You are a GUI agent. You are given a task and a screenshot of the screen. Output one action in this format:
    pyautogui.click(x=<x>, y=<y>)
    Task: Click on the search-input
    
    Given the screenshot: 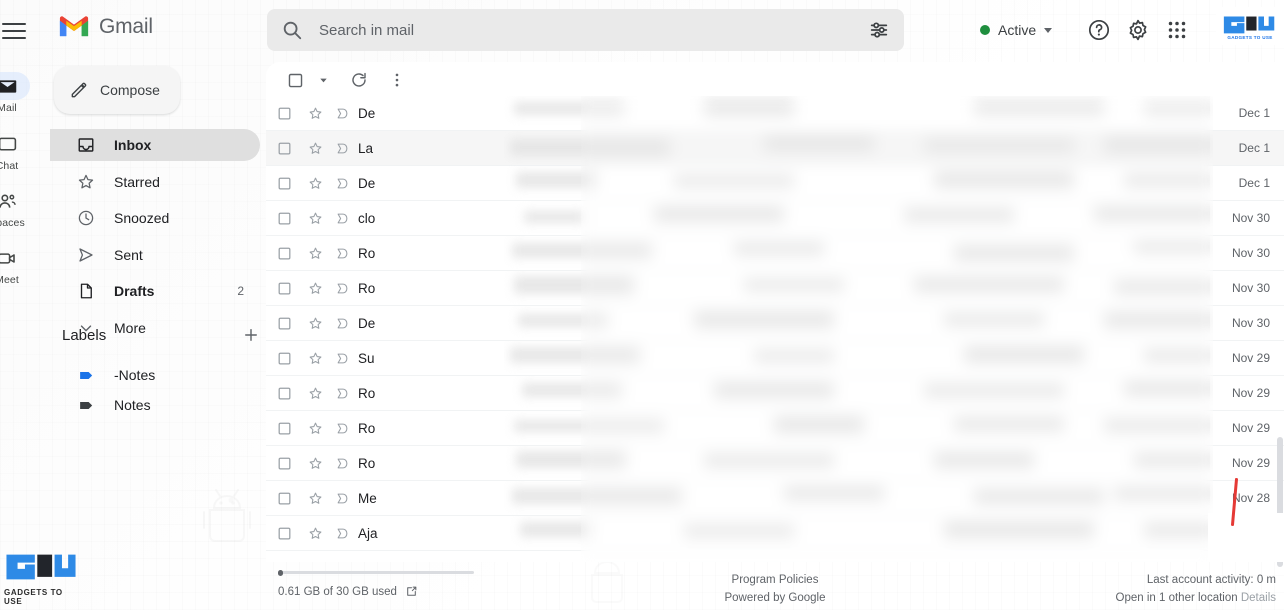 What is the action you would take?
    pyautogui.click(x=593, y=30)
    